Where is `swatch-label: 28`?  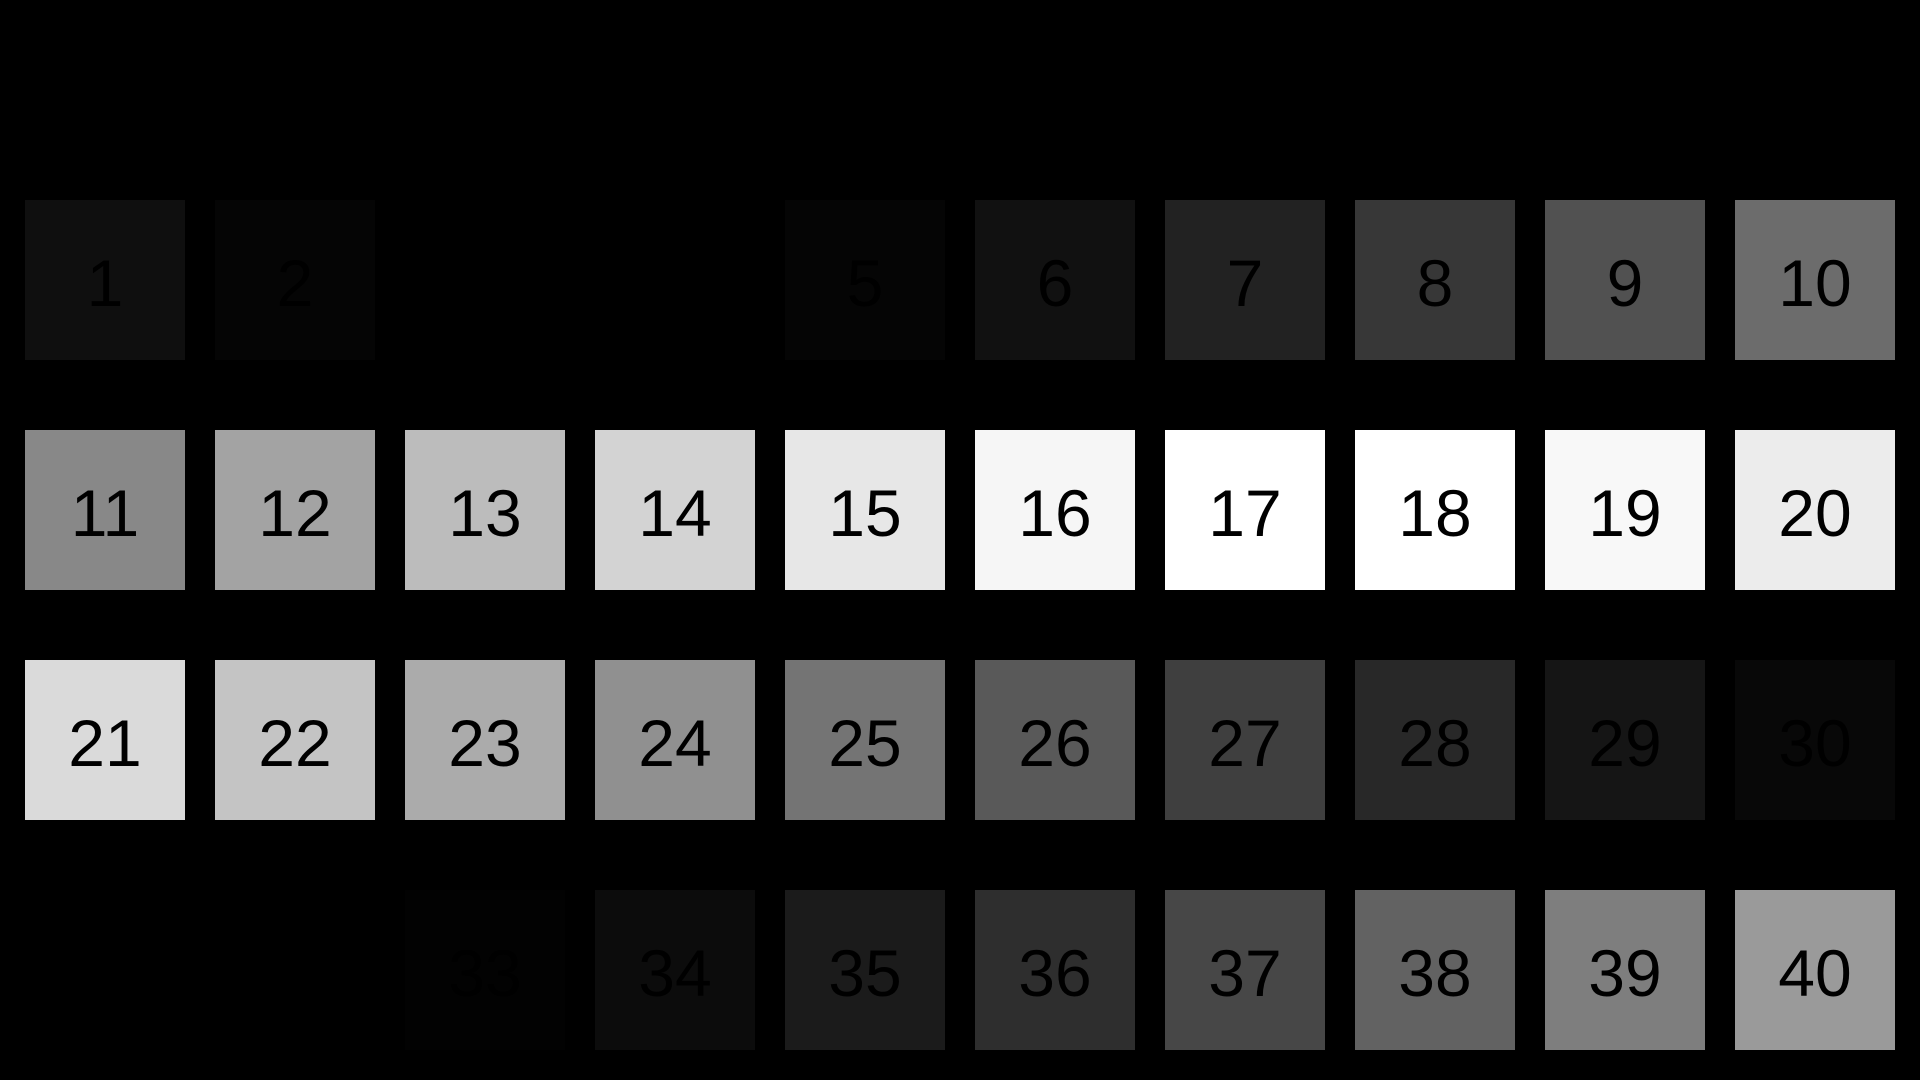
swatch-label: 28 is located at coordinates (1435, 743).